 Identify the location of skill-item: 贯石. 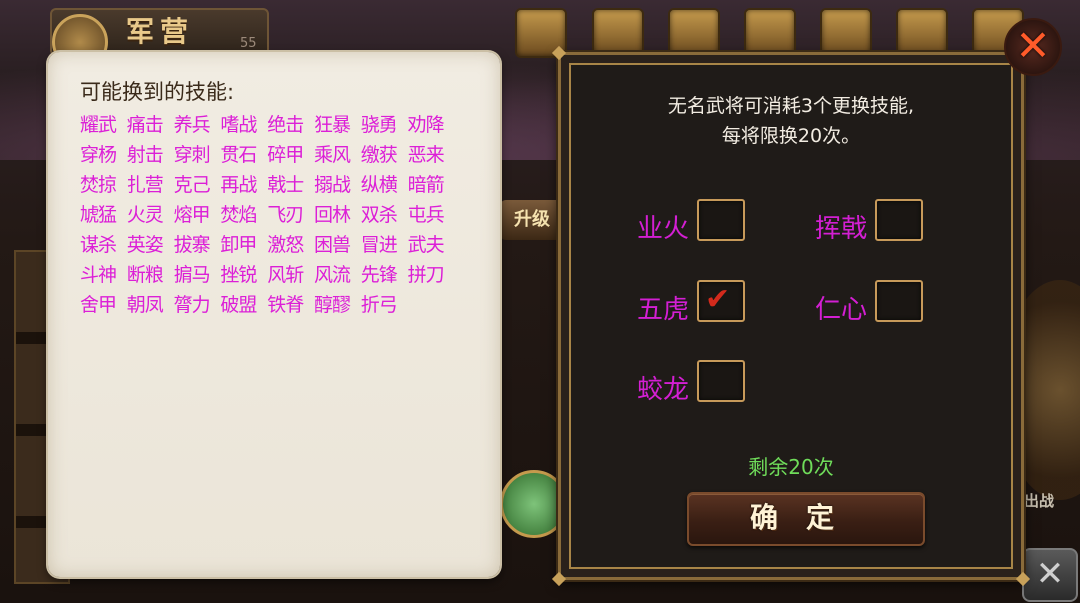
(238, 155).